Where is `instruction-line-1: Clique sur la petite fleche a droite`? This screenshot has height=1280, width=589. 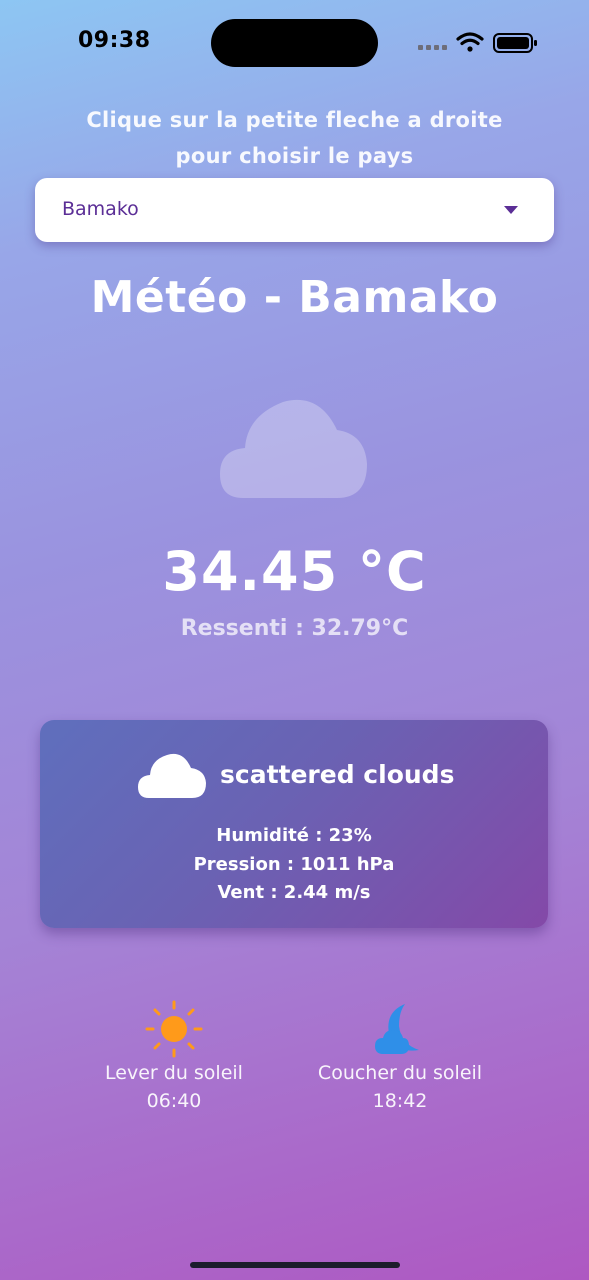 instruction-line-1: Clique sur la petite fleche a droite is located at coordinates (294, 120).